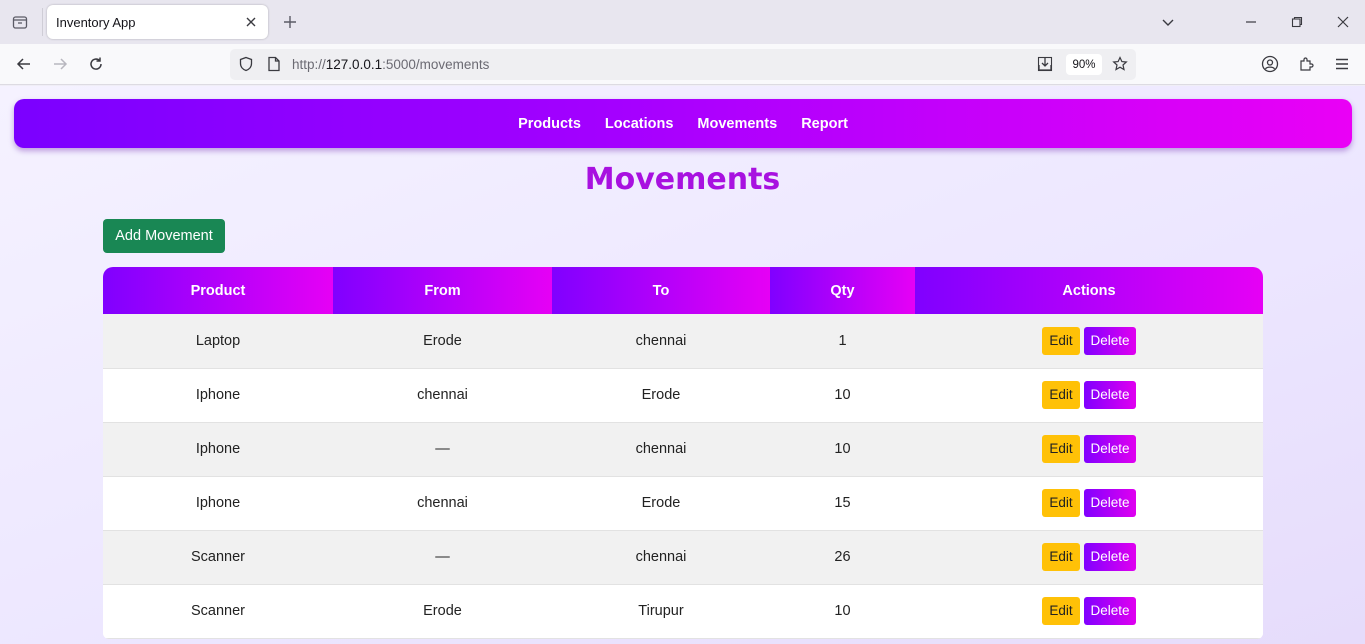 The width and height of the screenshot is (1365, 644). Describe the element at coordinates (218, 290) in the screenshot. I see `column-header-product: Product` at that location.